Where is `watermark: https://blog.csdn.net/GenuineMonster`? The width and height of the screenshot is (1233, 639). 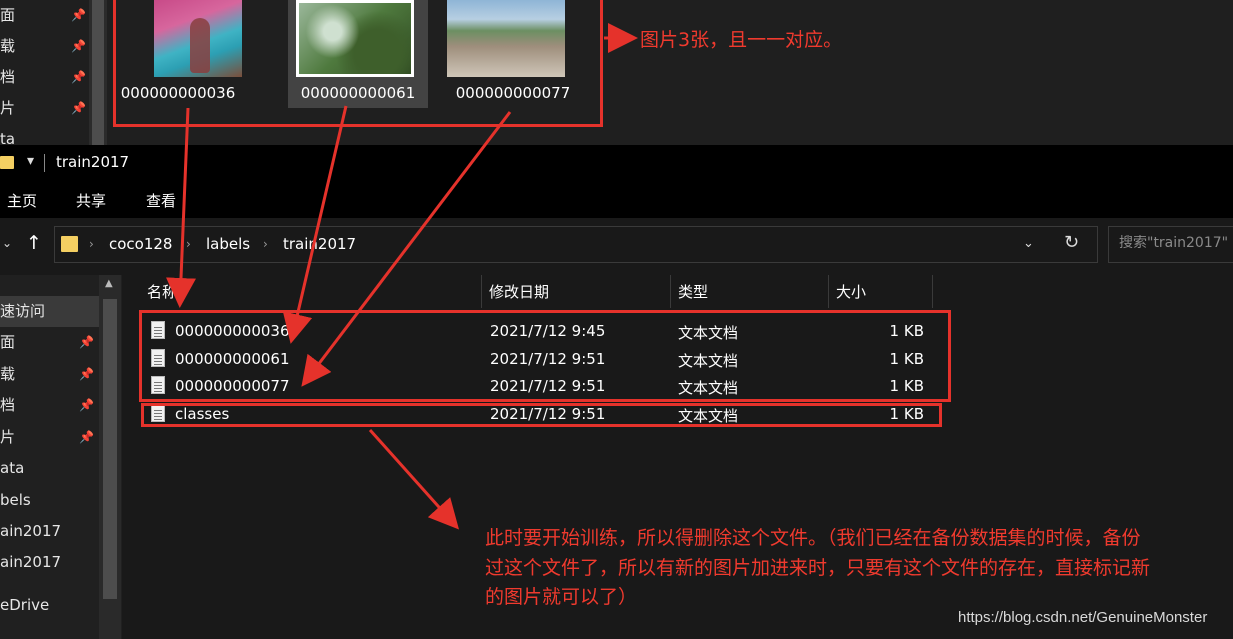 watermark: https://blog.csdn.net/GenuineMonster is located at coordinates (1083, 617).